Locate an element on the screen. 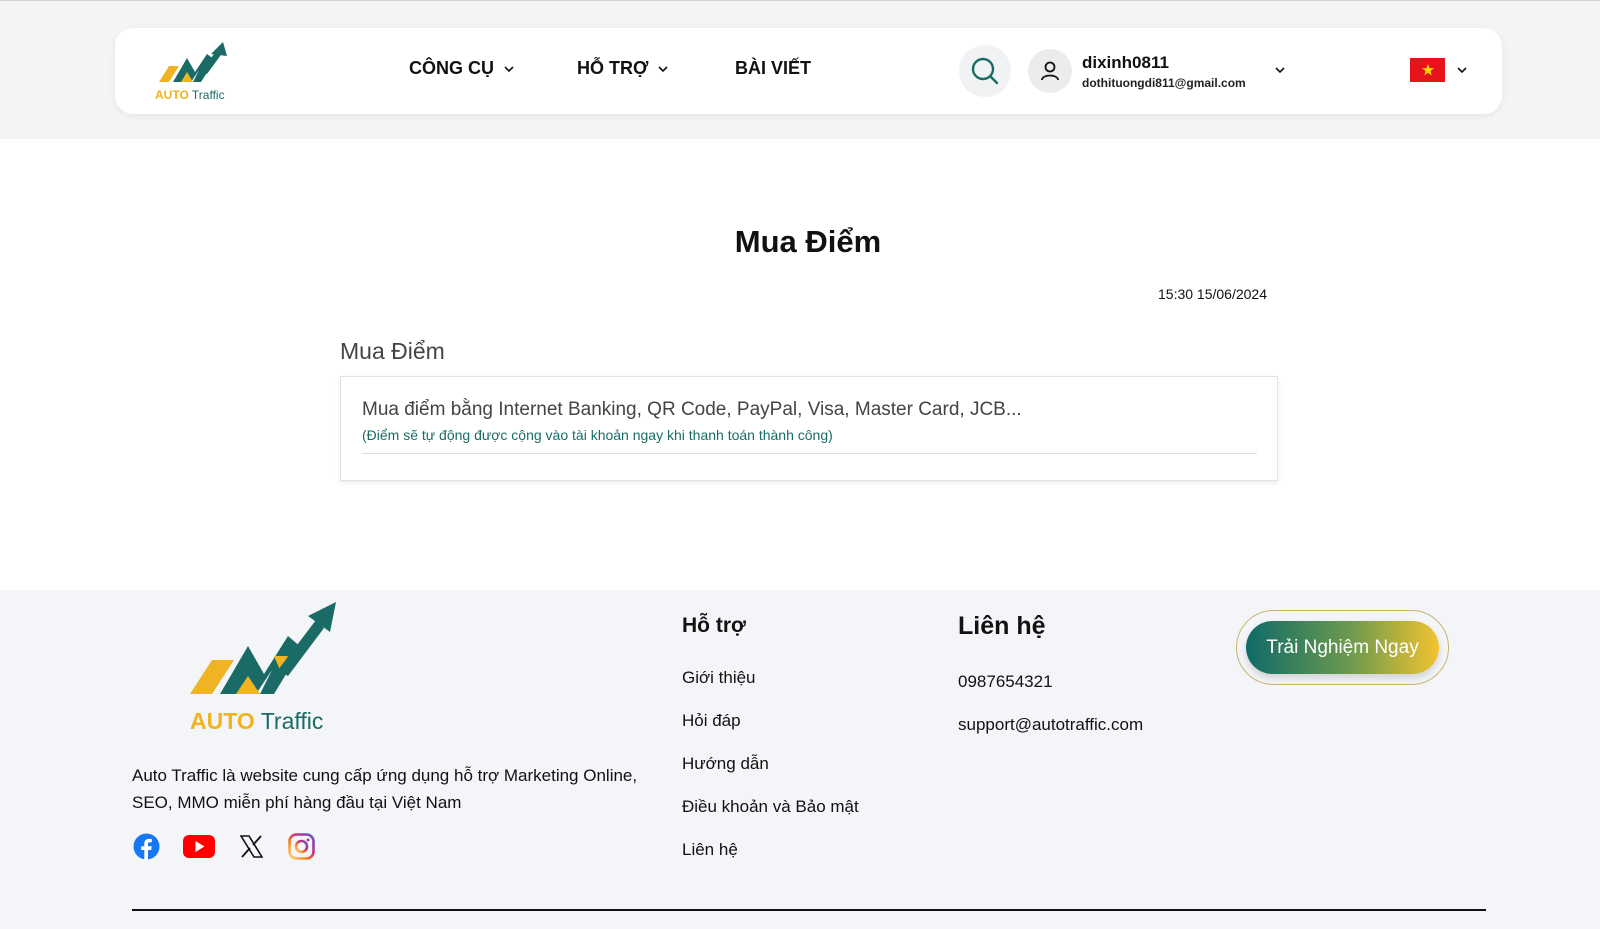 The image size is (1600, 929). support-column-title: Hỗ trợ is located at coordinates (714, 625).